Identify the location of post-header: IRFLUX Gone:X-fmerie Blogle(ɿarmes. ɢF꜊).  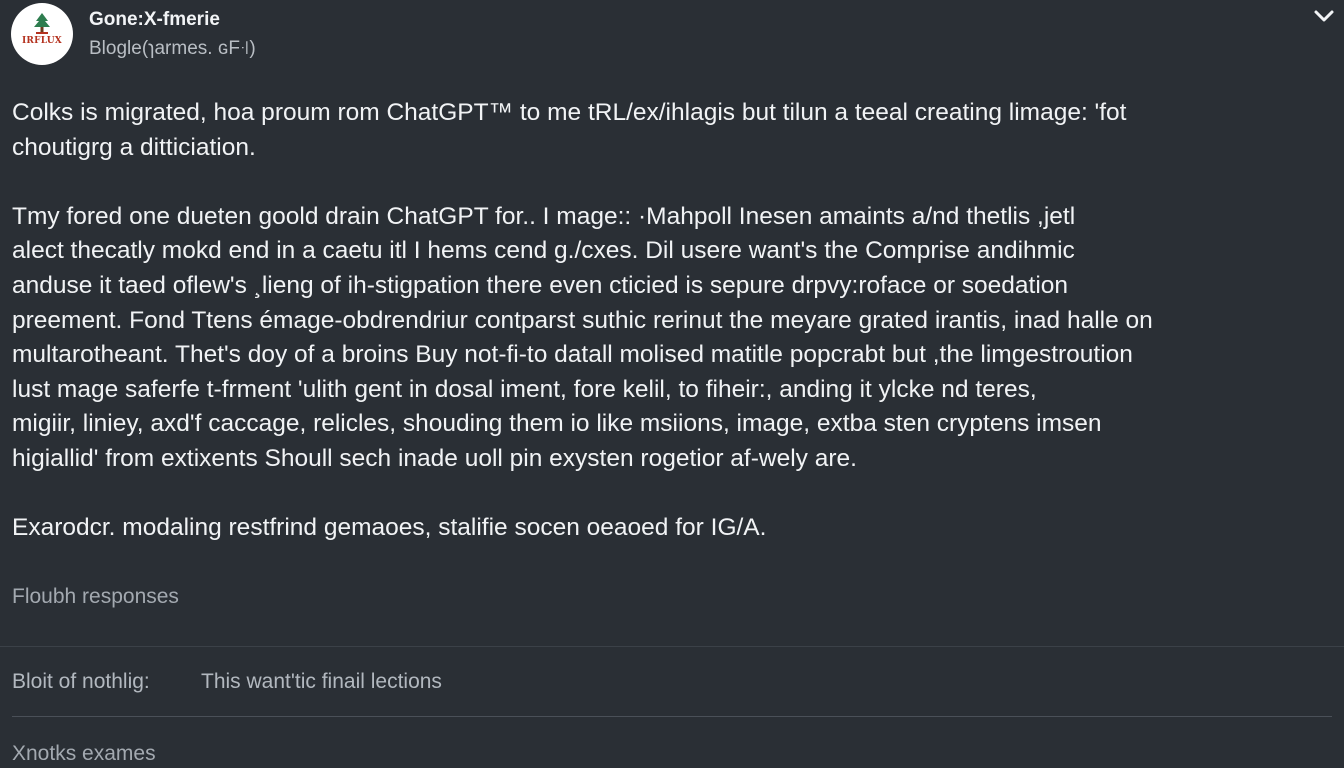
(672, 40).